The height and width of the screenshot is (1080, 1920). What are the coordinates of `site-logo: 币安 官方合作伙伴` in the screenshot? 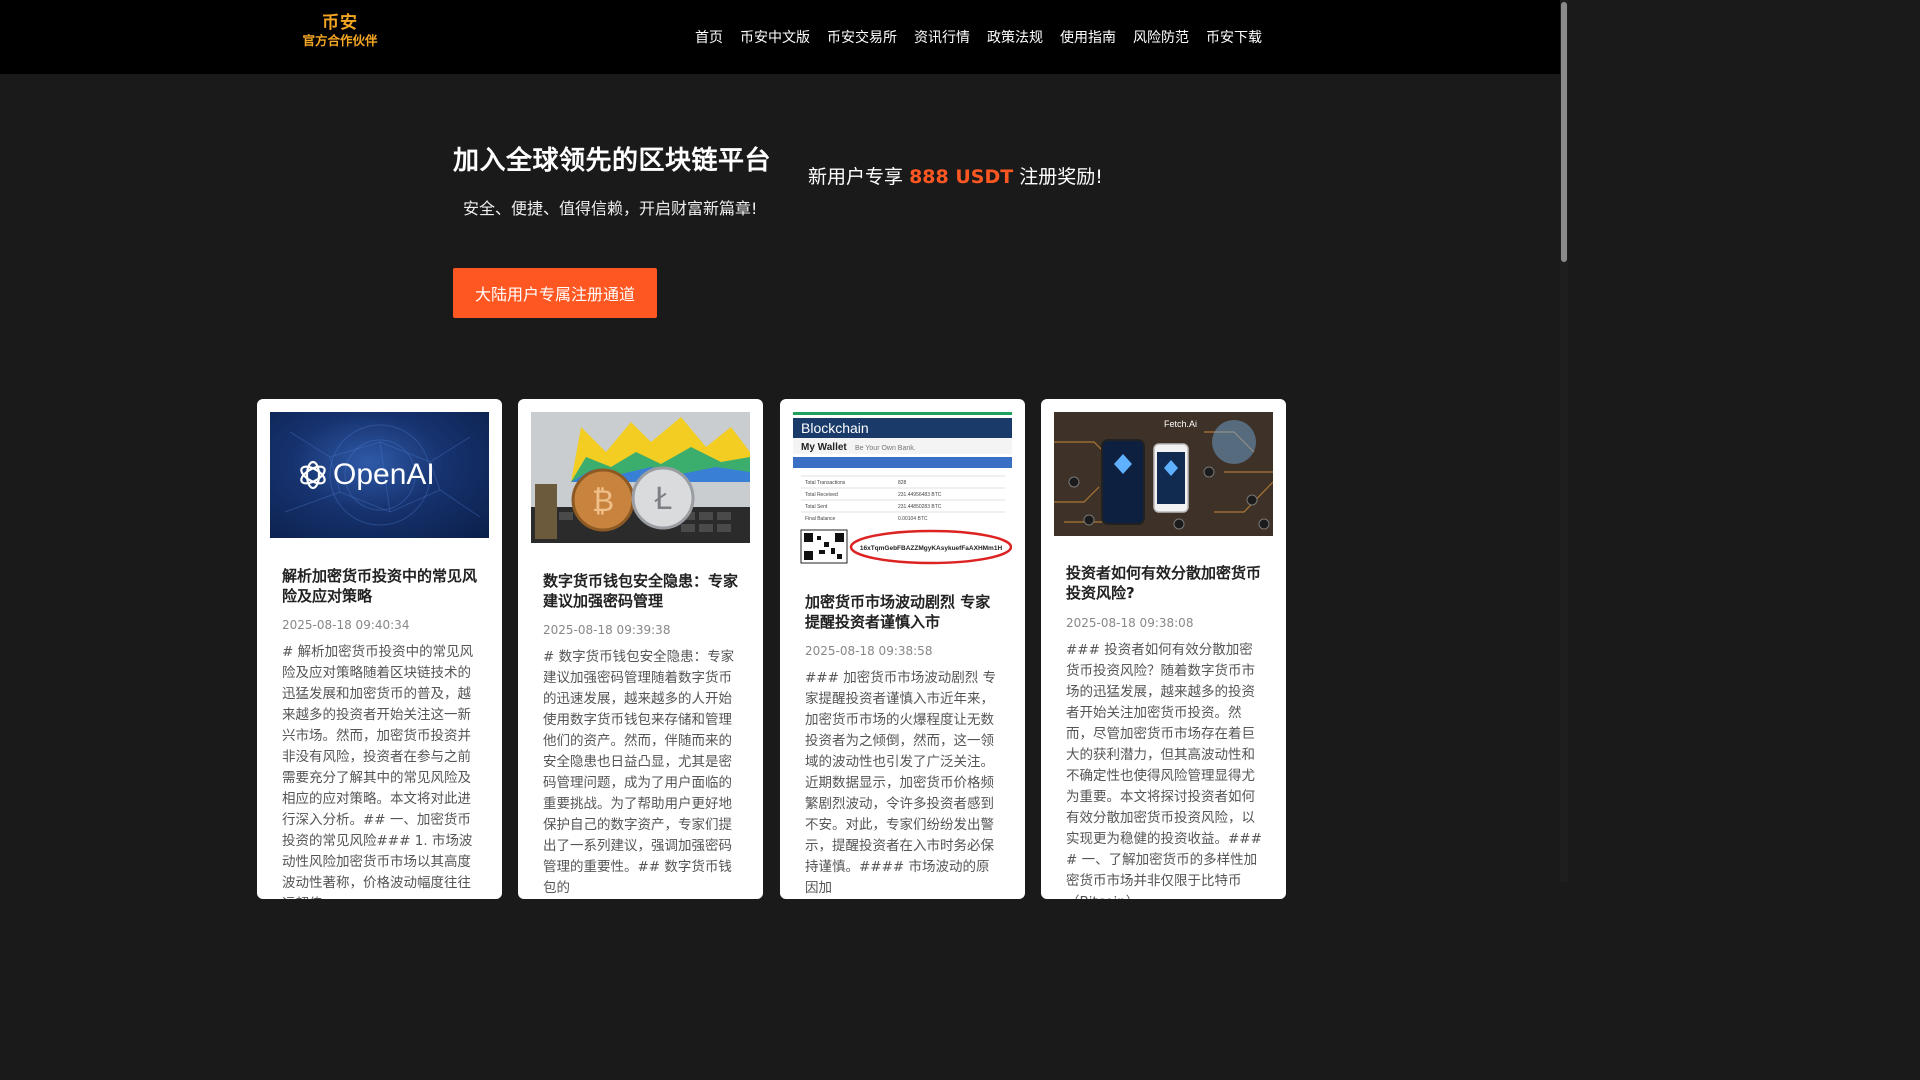 It's located at (340, 30).